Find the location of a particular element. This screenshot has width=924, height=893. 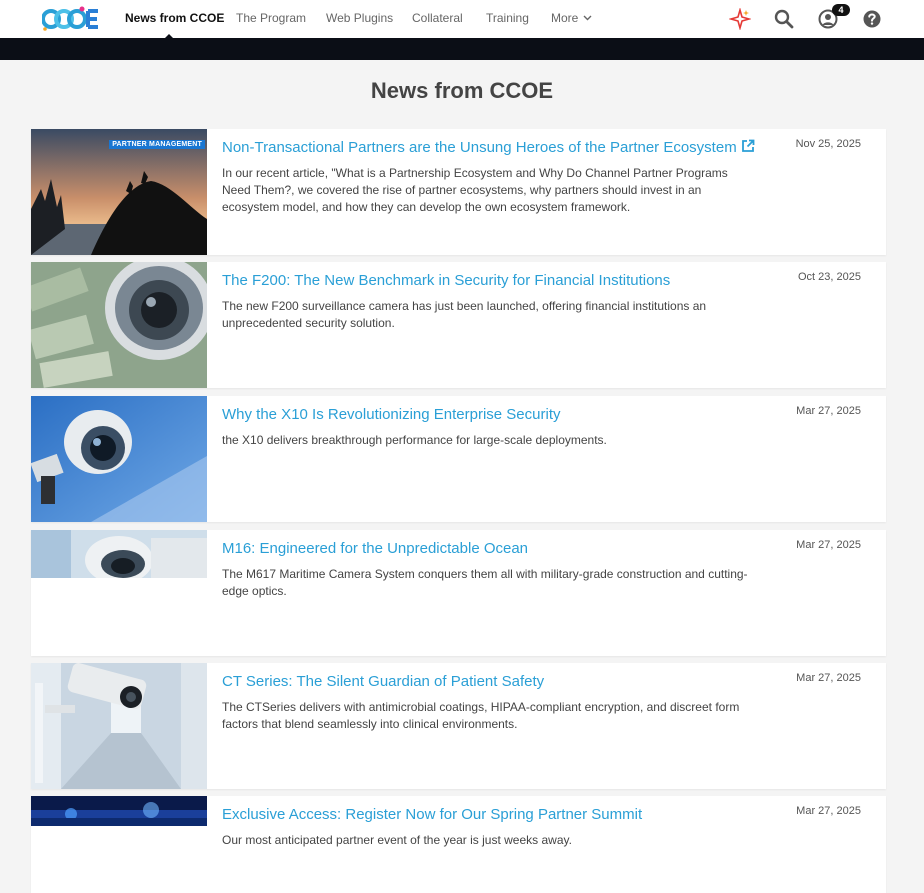

ccoe-logo is located at coordinates (71, 19).